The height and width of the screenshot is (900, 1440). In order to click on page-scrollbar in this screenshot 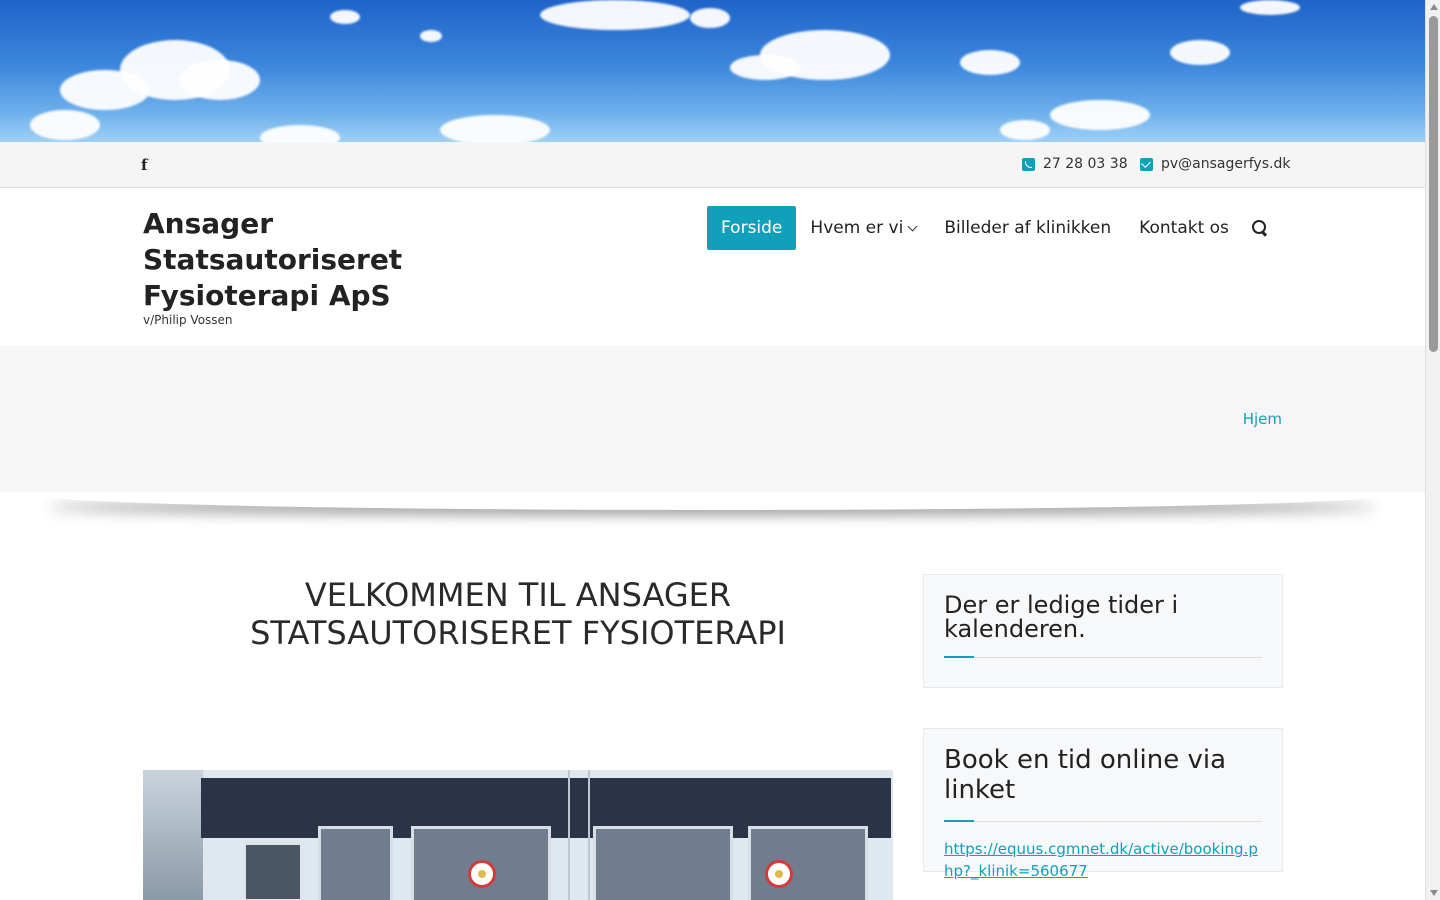, I will do `click(1432, 450)`.